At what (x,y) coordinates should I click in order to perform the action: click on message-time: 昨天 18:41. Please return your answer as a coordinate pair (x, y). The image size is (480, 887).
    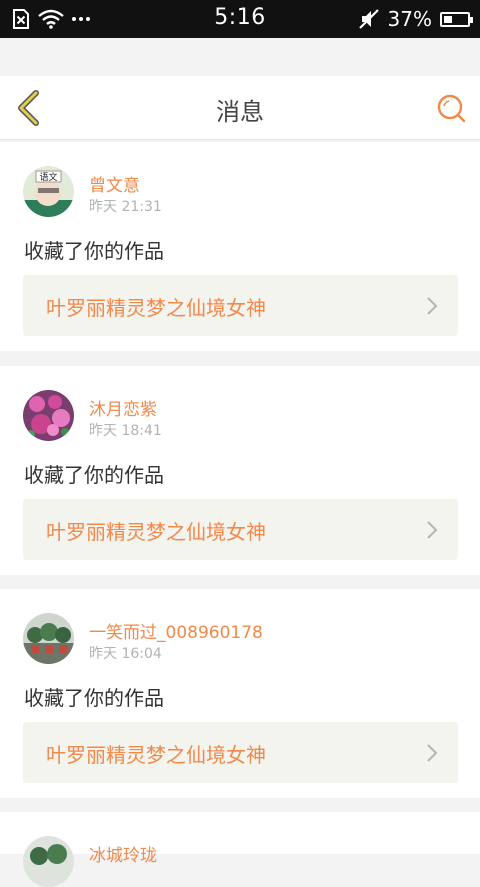
    Looking at the image, I should click on (125, 431).